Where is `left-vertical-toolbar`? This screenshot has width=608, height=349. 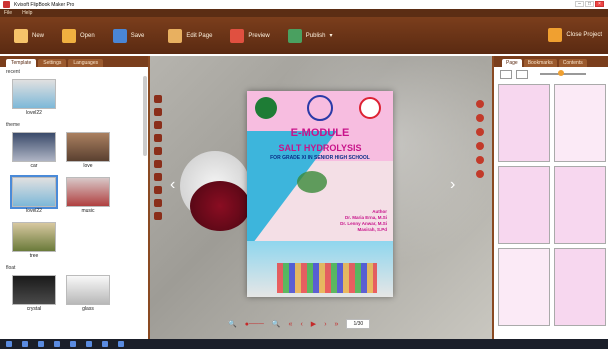 left-vertical-toolbar is located at coordinates (158, 175).